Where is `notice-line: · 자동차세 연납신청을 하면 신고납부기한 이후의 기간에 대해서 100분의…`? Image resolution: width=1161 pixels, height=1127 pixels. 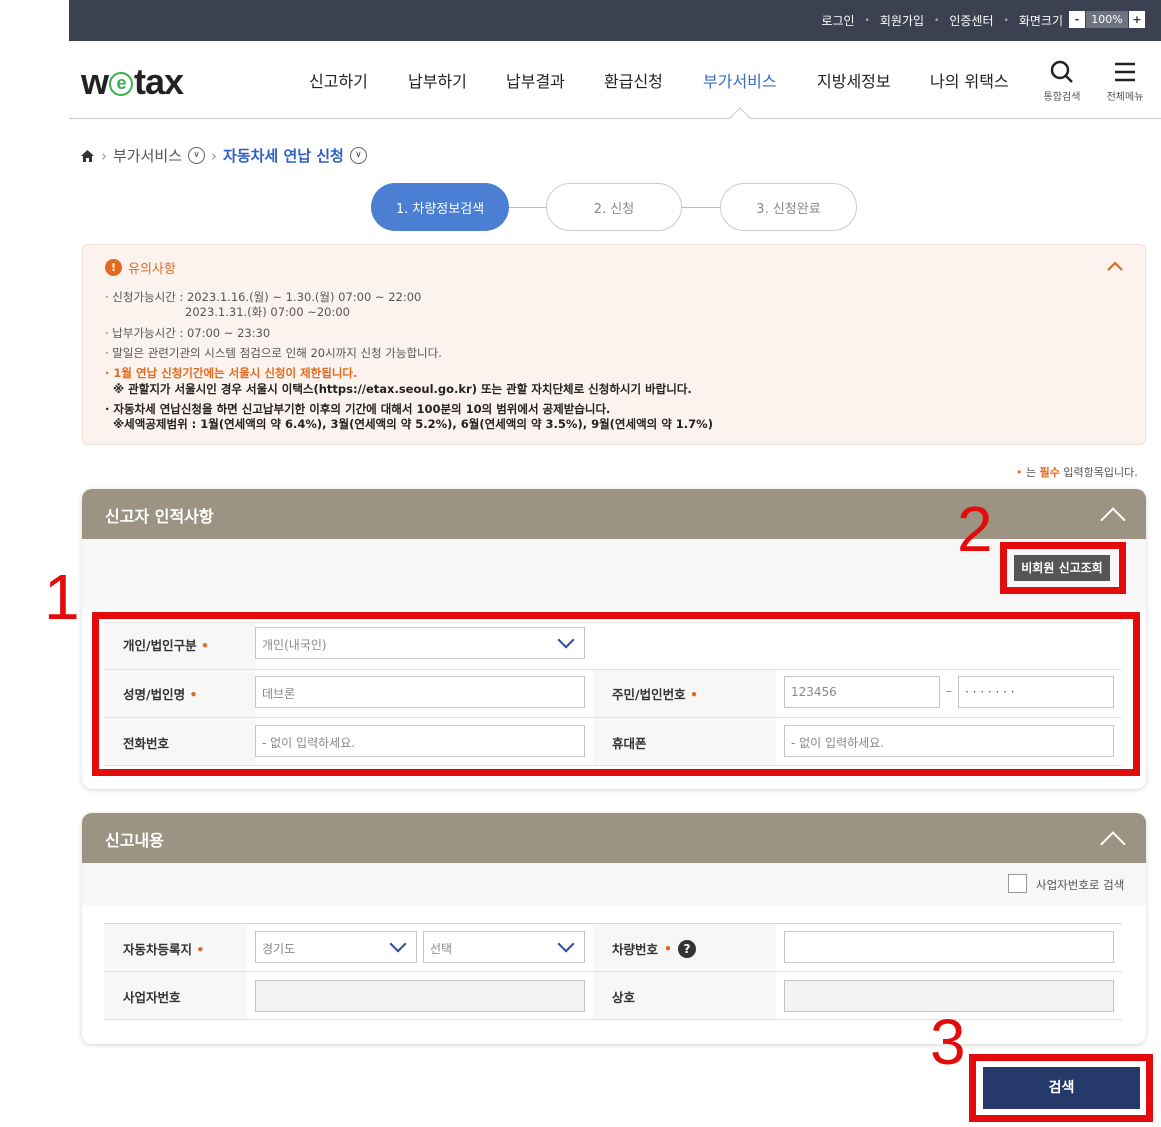
notice-line: · 자동차세 연납신청을 하면 신고납부기한 이후의 기간에 대해서 100분의… is located at coordinates (358, 409).